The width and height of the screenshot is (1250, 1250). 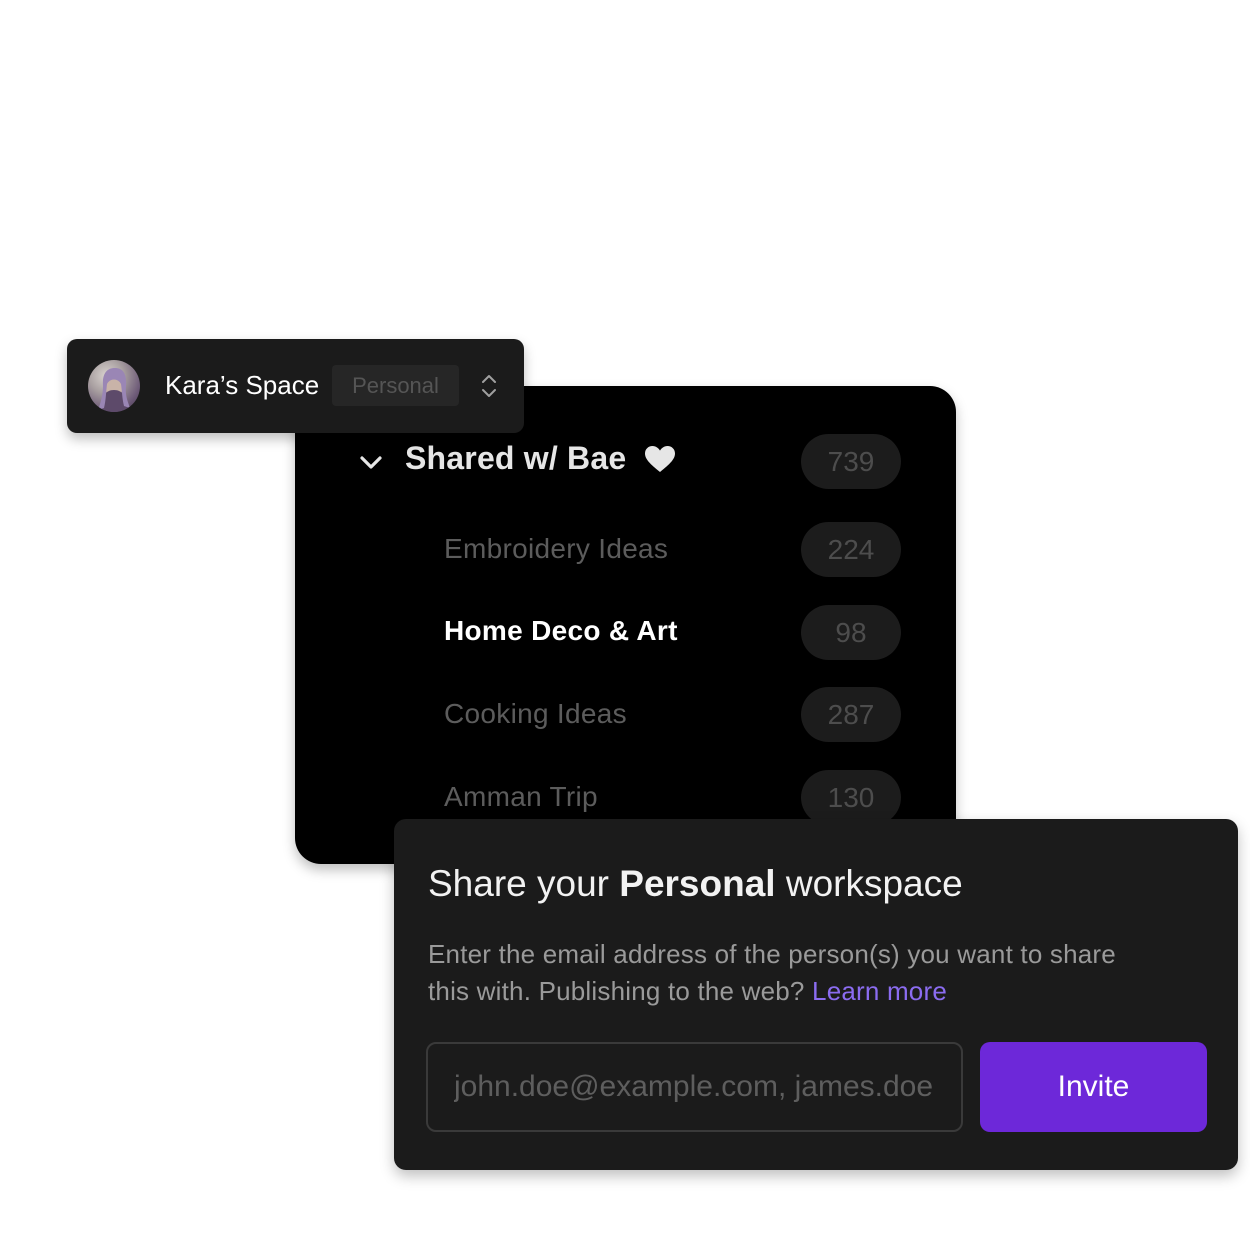 I want to click on group-title-label: Shared w/ Bae, so click(x=516, y=458).